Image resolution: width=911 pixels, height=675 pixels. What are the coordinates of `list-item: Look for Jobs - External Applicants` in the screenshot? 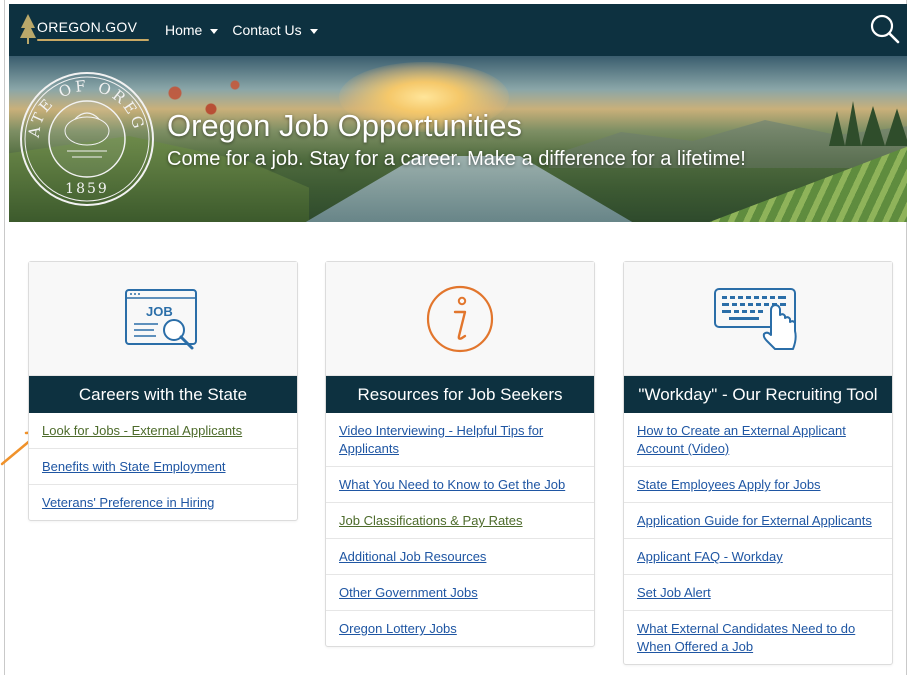 It's located at (163, 431).